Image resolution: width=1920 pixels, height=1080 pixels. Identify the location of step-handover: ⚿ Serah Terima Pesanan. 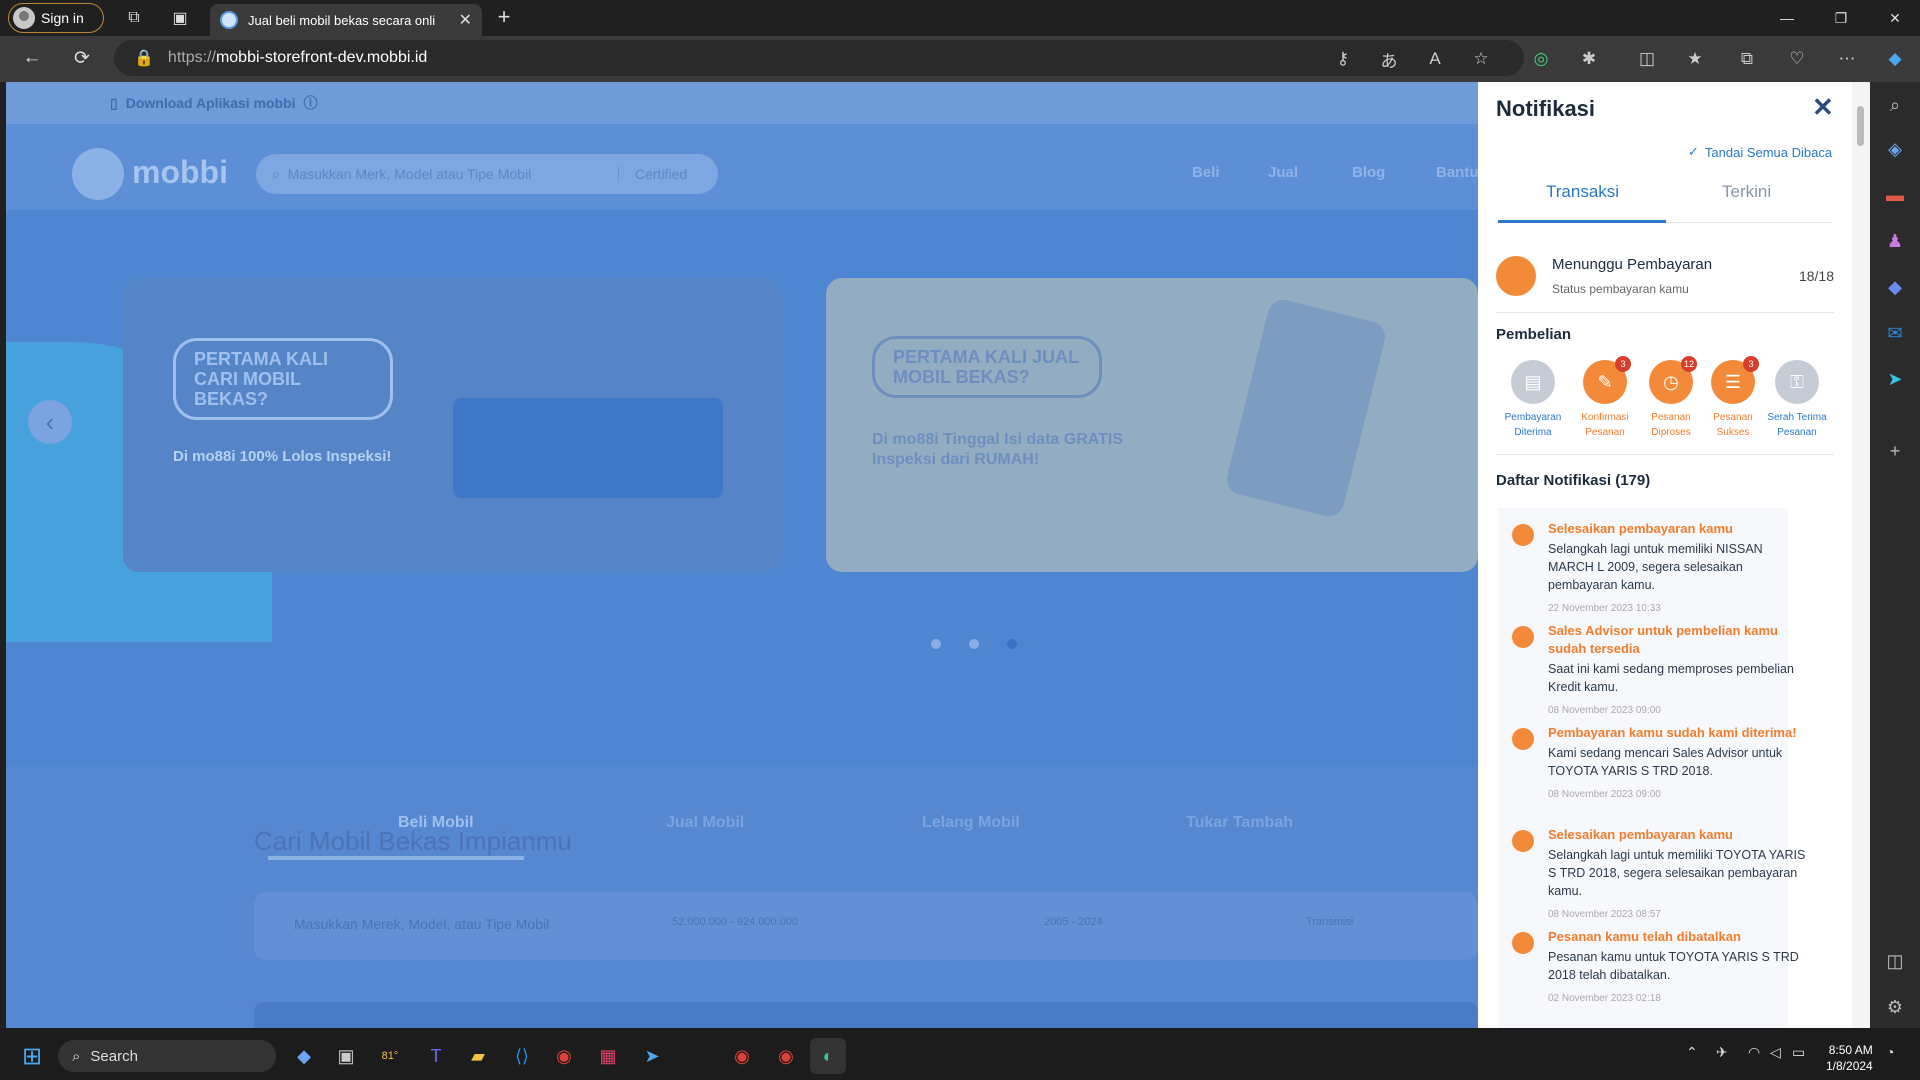
(1797, 400).